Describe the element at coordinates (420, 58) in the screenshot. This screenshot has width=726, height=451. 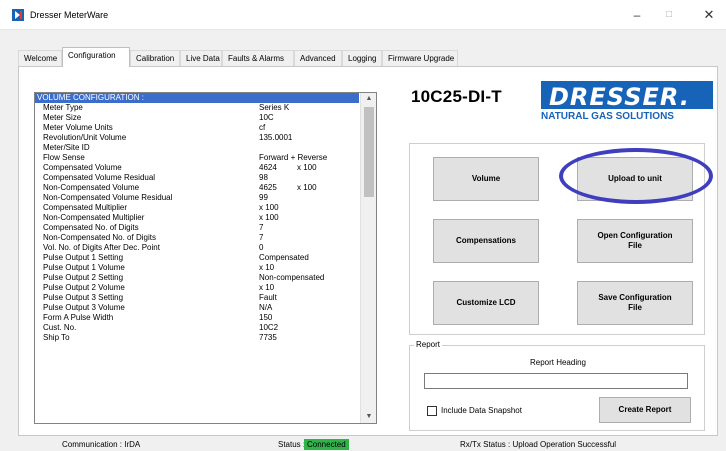
I see `tab-firmware-upgrade: Firmware Upgrade` at that location.